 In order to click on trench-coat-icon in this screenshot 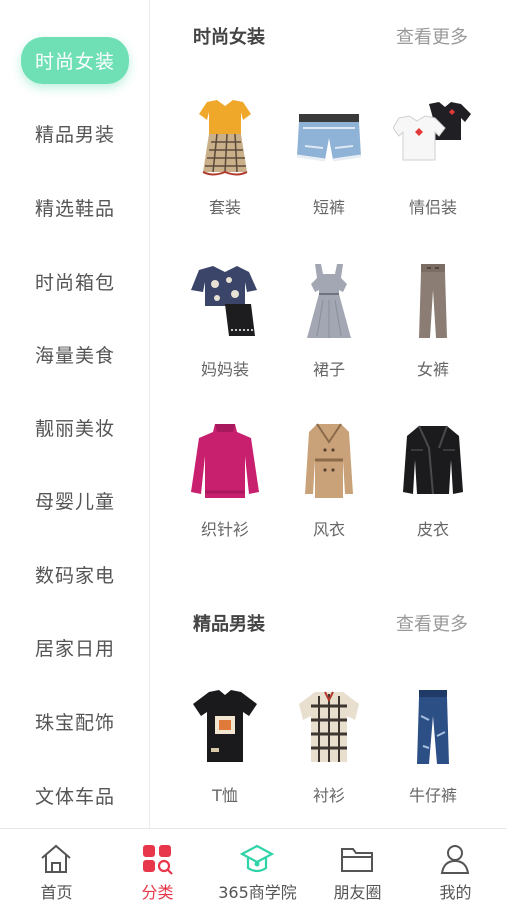, I will do `click(329, 460)`.